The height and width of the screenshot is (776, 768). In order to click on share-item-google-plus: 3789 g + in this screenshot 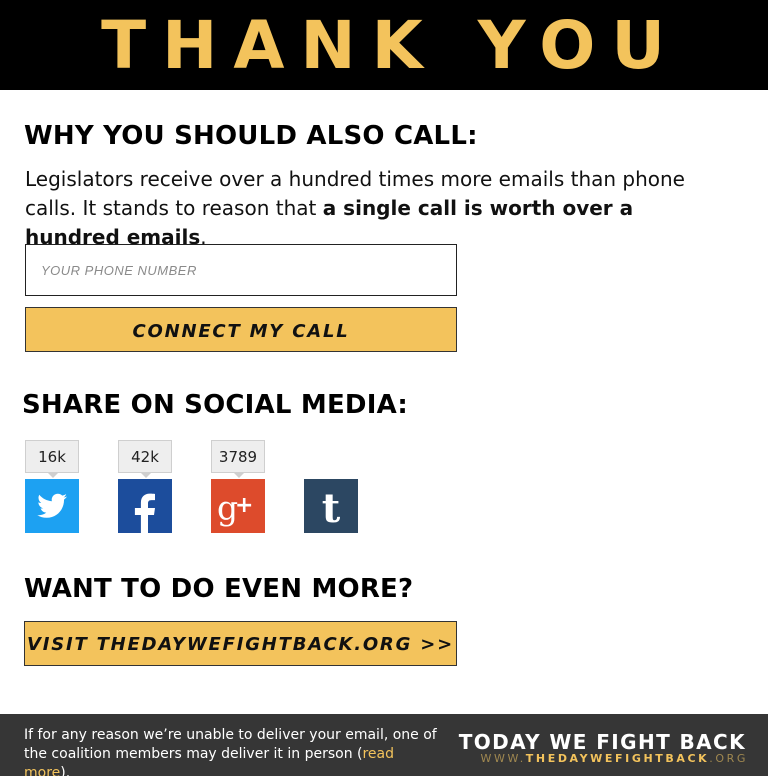, I will do `click(238, 486)`.